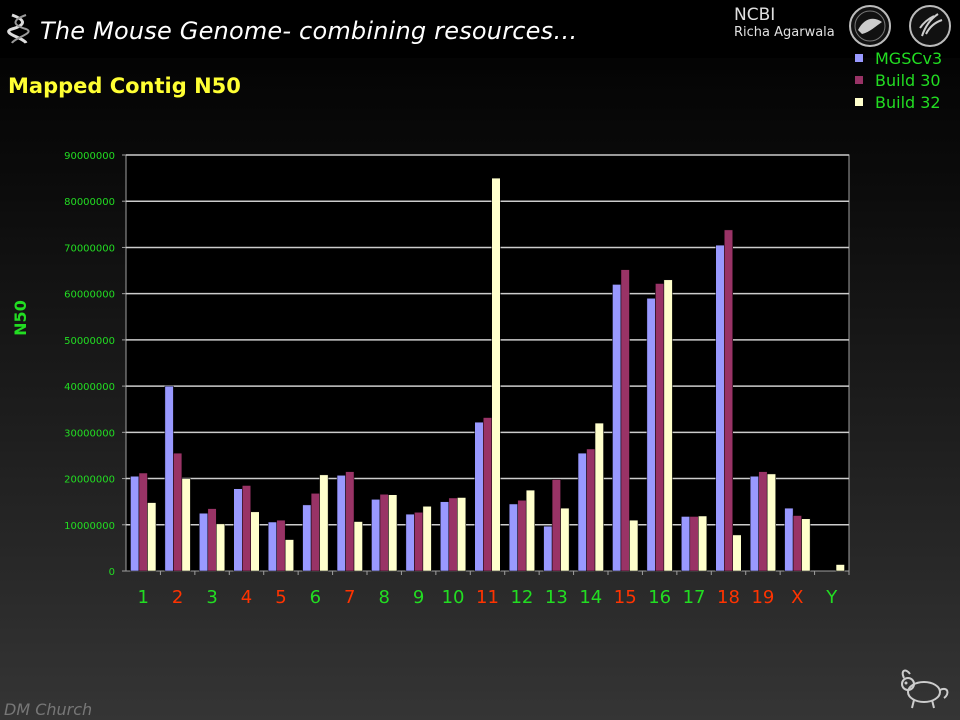 Image resolution: width=960 pixels, height=720 pixels. What do you see at coordinates (89, 526) in the screenshot?
I see `y-tick-label: 10000000` at bounding box center [89, 526].